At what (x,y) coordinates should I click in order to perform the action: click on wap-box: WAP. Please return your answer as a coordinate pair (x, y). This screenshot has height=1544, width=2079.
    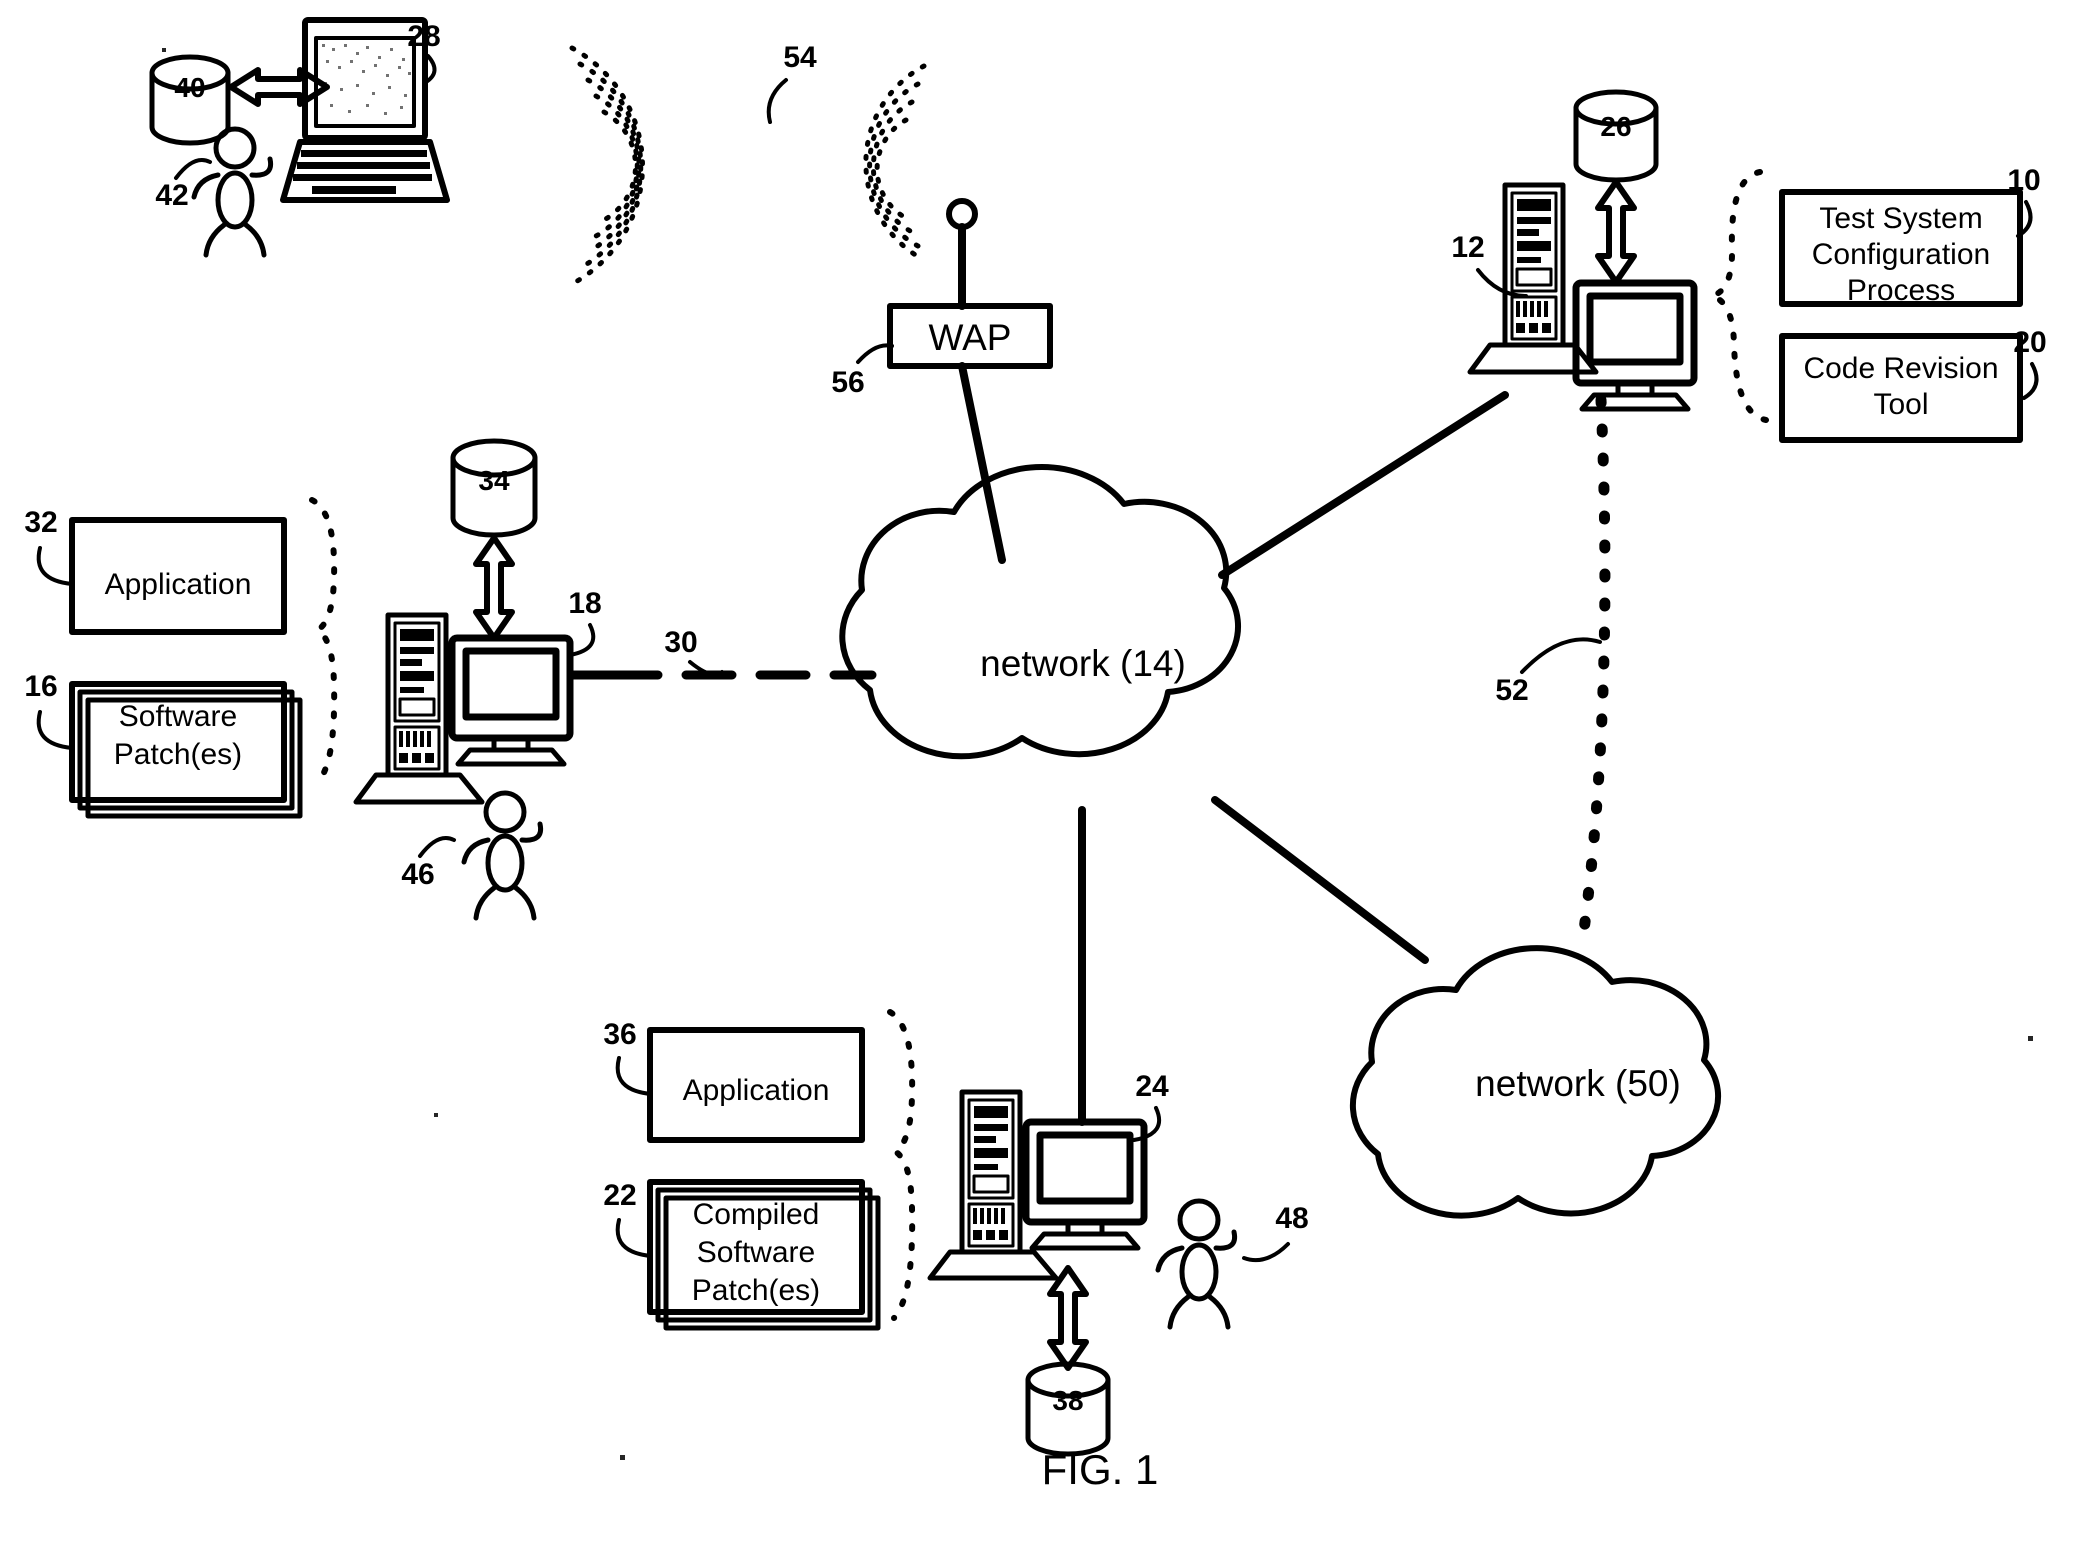
    Looking at the image, I should click on (970, 336).